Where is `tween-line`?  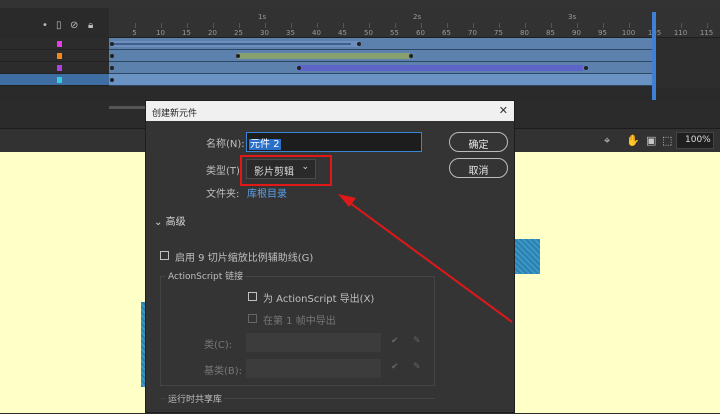 tween-line is located at coordinates (231, 44).